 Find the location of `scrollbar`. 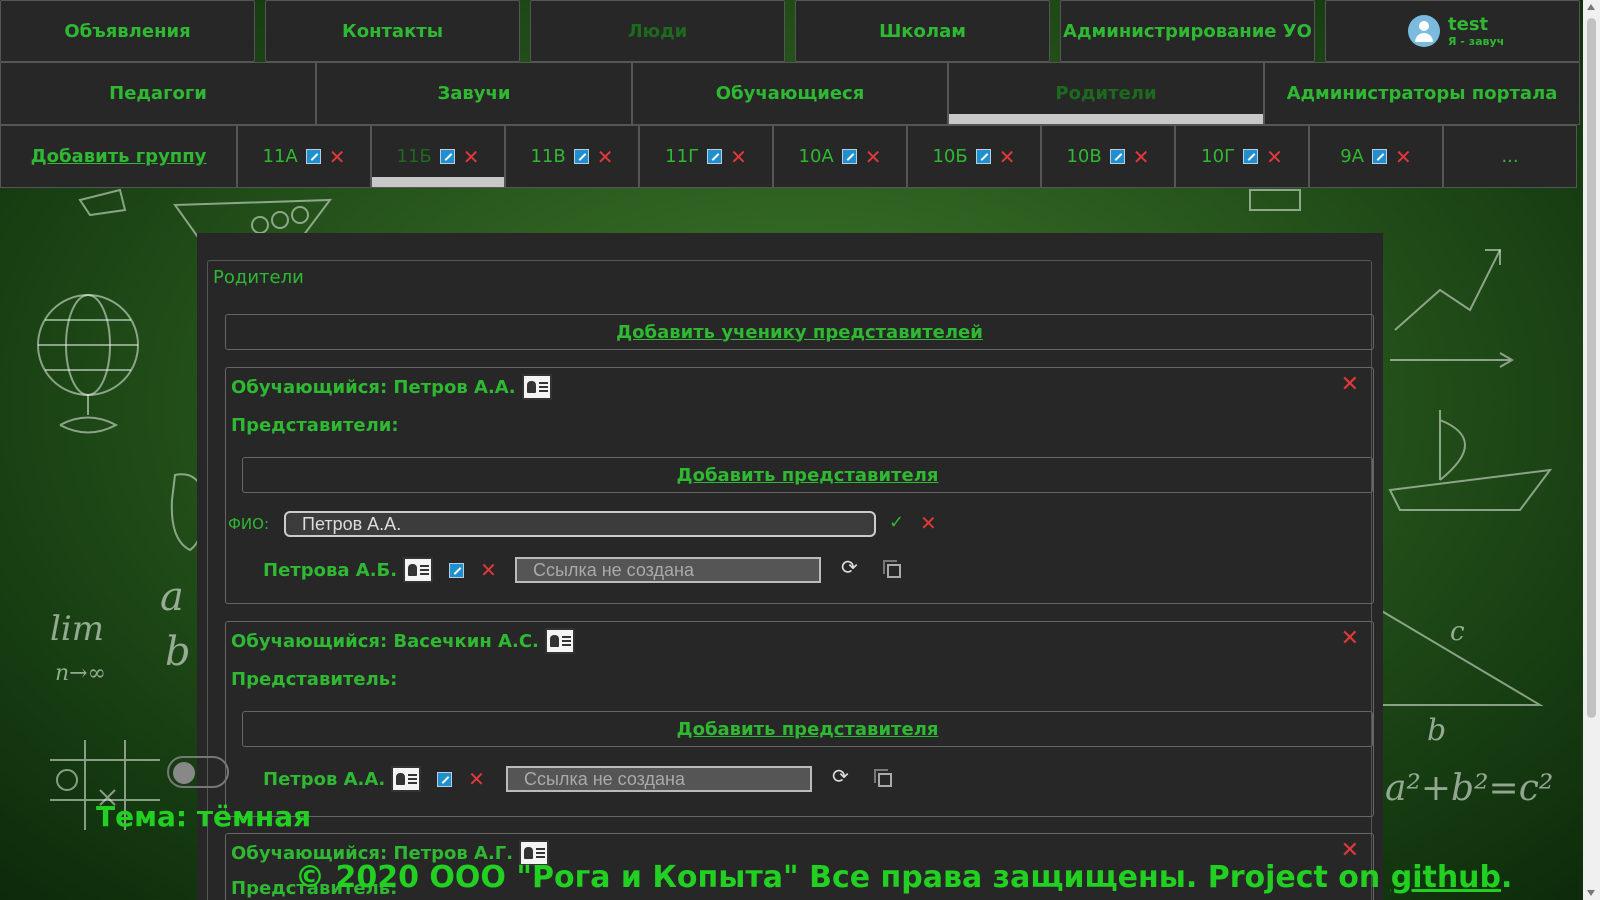

scrollbar is located at coordinates (1591, 450).